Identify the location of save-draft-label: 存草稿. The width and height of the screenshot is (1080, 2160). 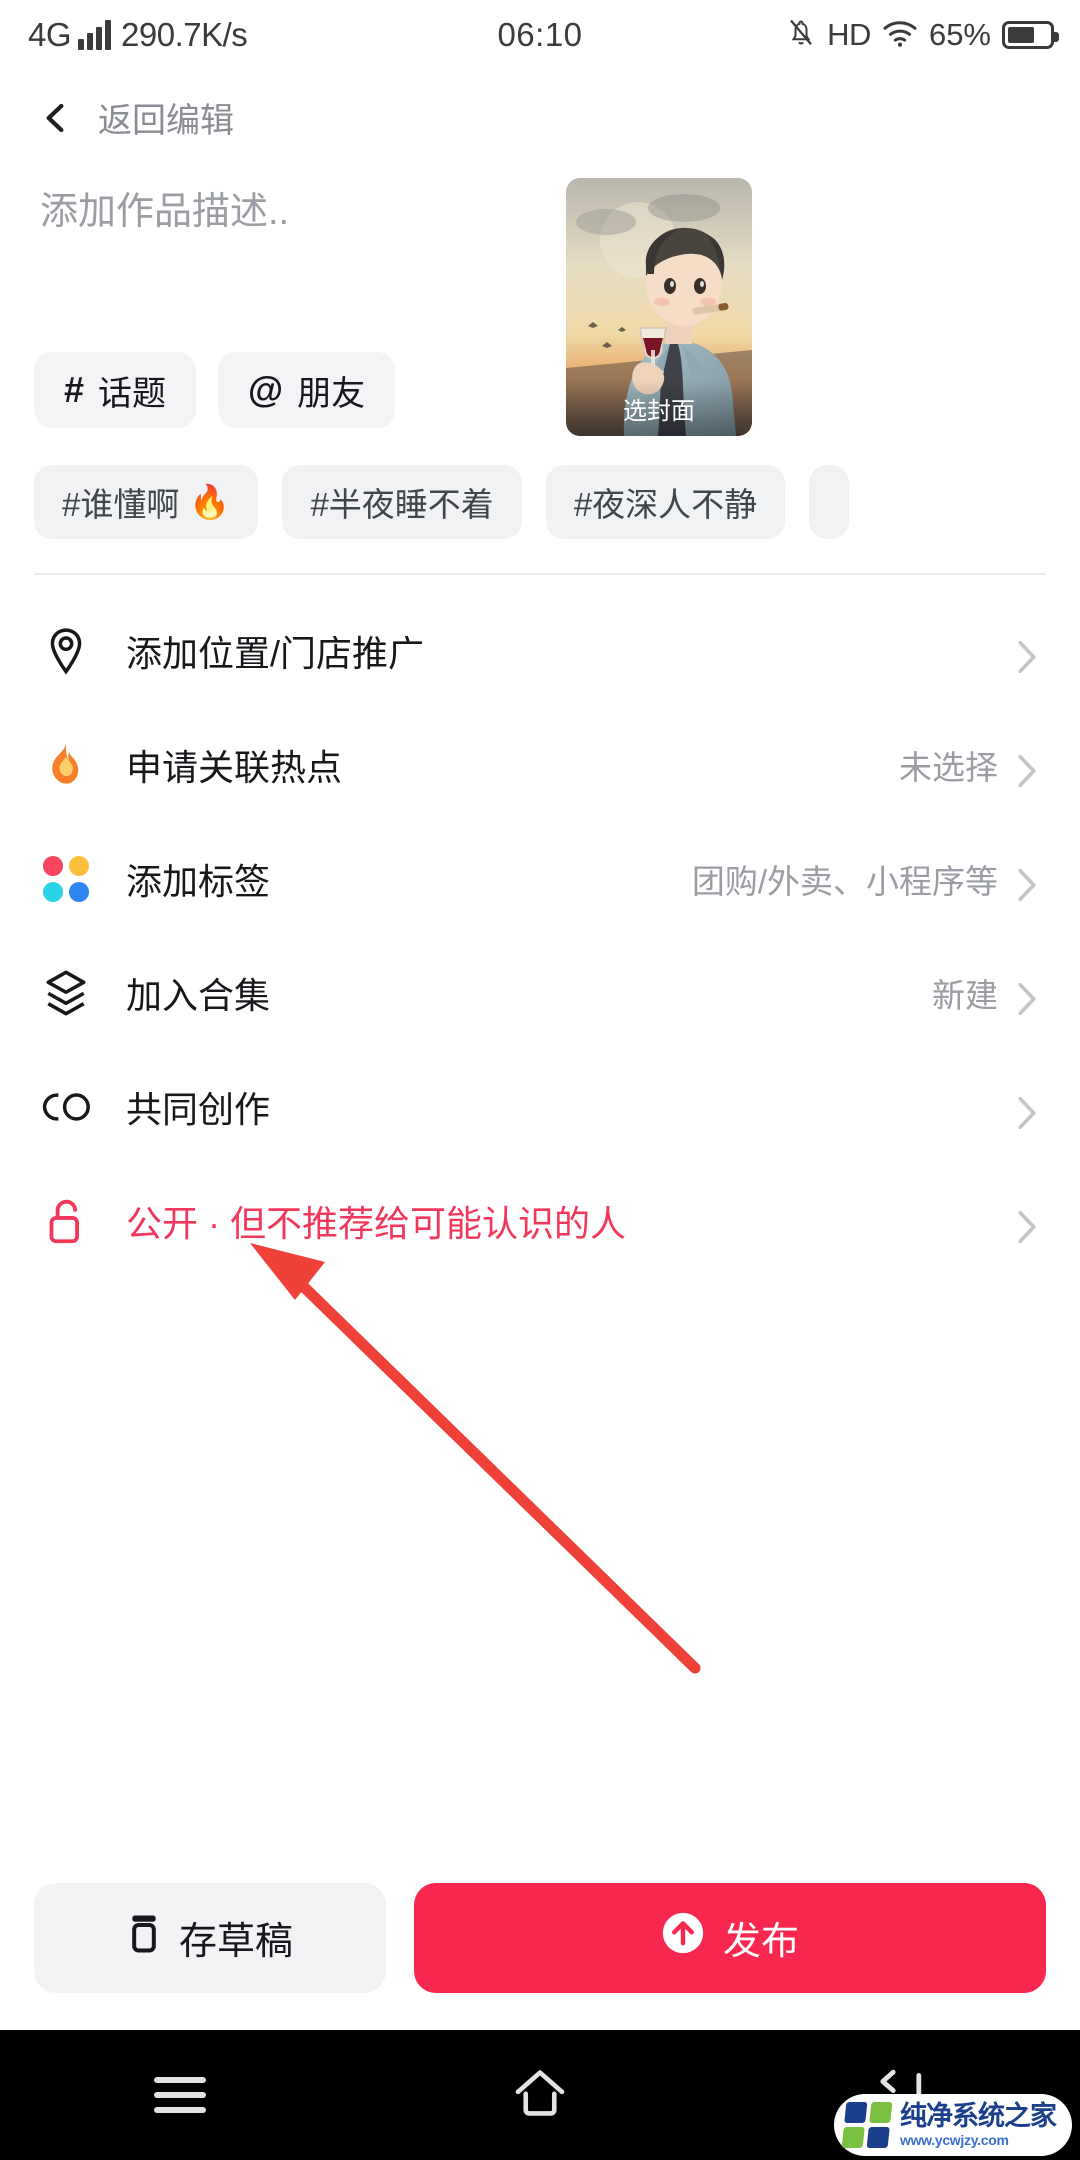
(235, 1942).